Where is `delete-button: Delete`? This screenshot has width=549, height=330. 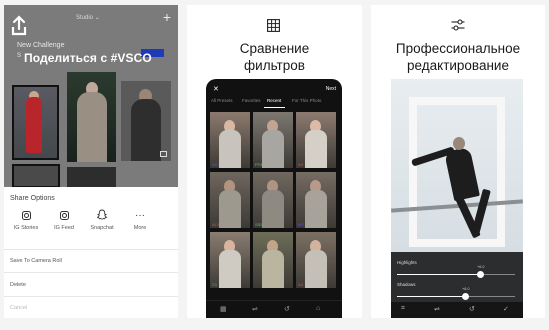
delete-button: Delete is located at coordinates (18, 285).